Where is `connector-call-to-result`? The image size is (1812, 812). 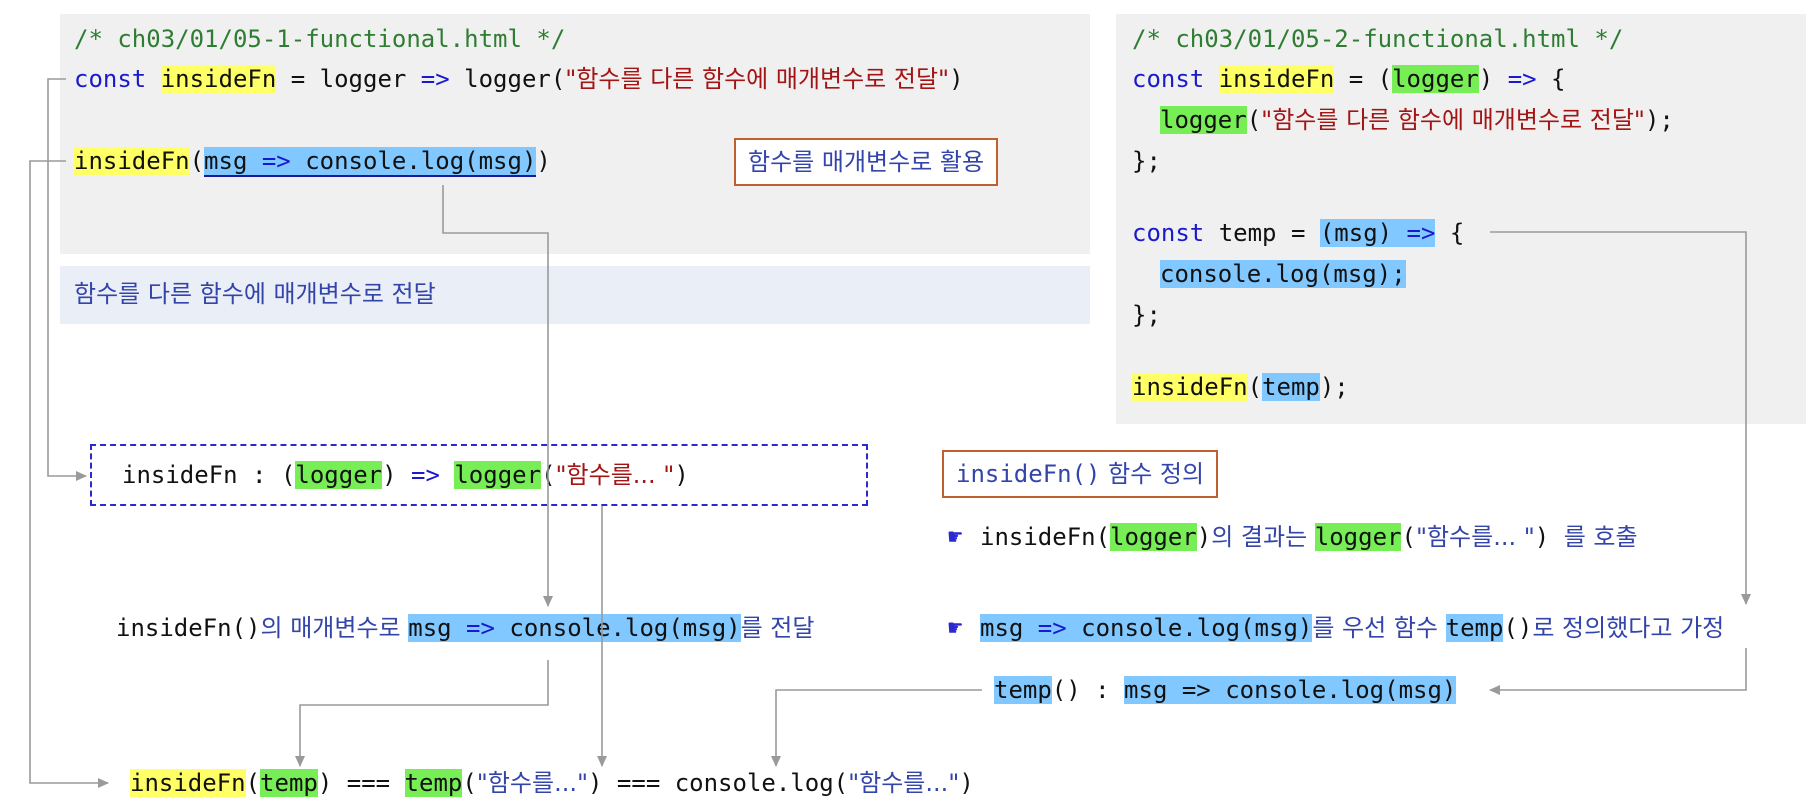 connector-call-to-result is located at coordinates (69, 474).